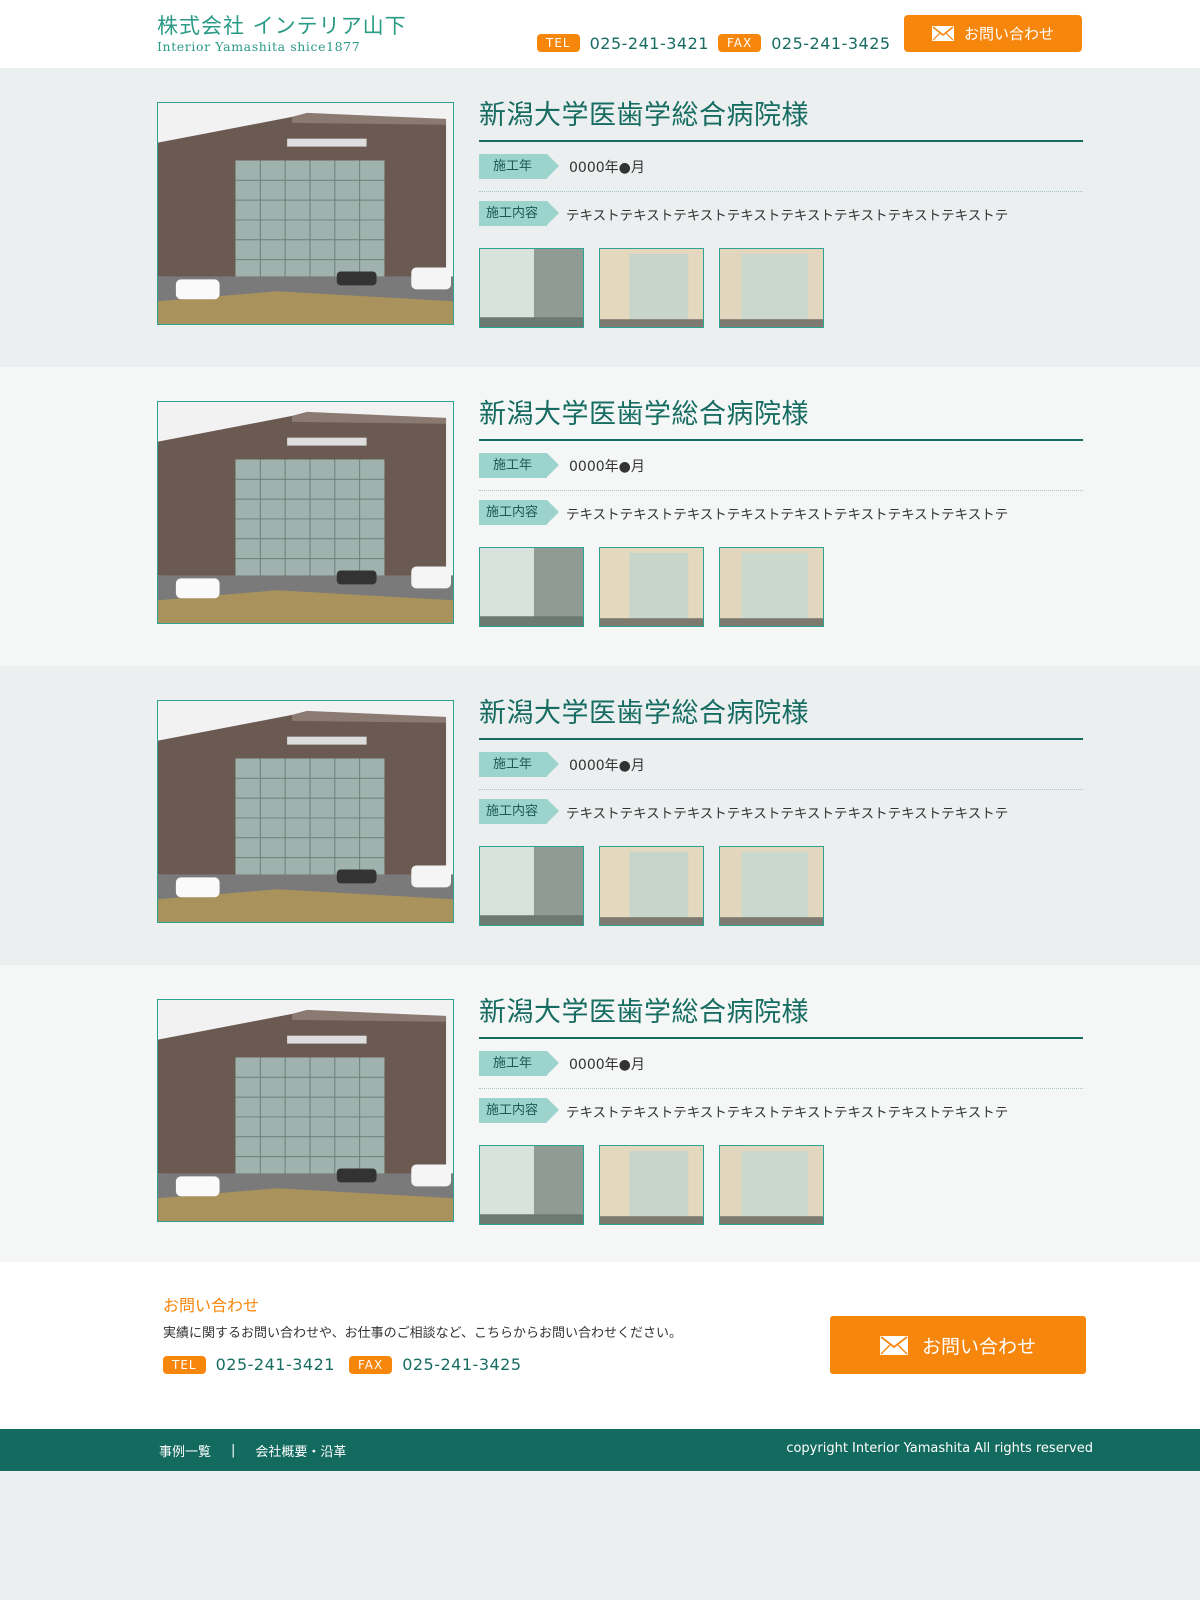  Describe the element at coordinates (422, 1333) in the screenshot. I see `contact-description: 実績に関するお問い合わせや、お仕事のご相談など、こちらからお問い合わせください。` at that location.